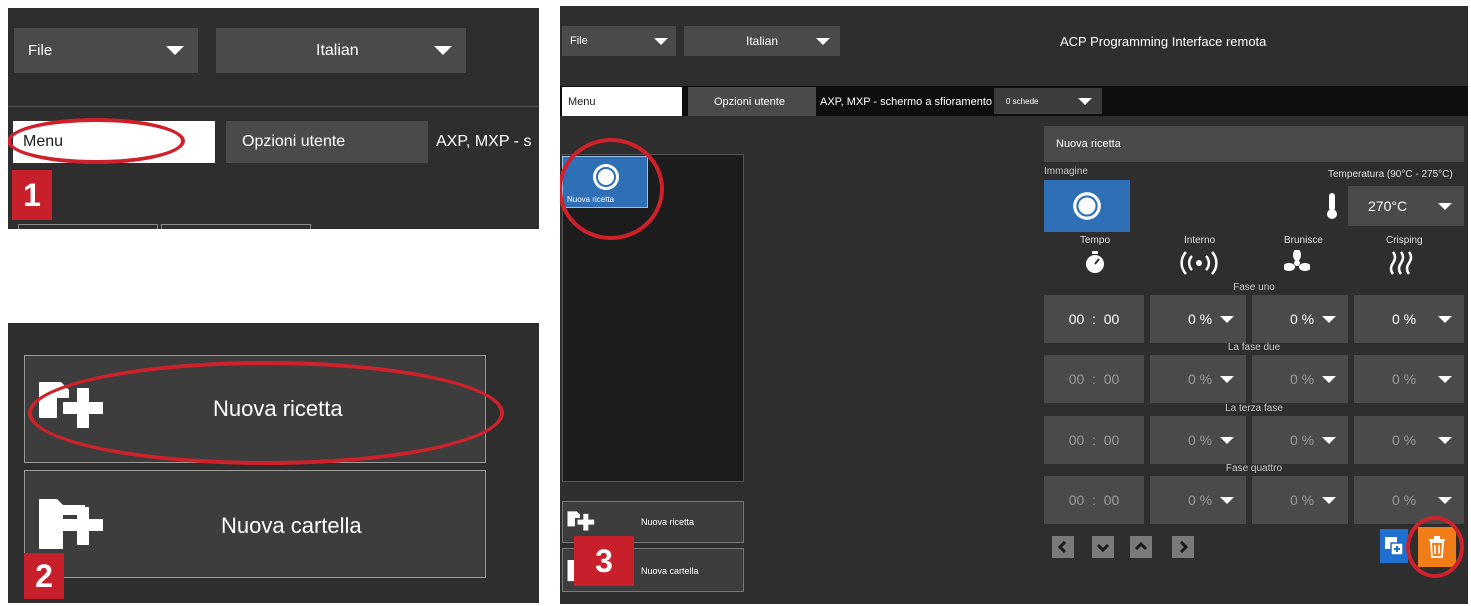 The height and width of the screenshot is (606, 1471). I want to click on phase-label: Fase quattro, so click(1254, 468).